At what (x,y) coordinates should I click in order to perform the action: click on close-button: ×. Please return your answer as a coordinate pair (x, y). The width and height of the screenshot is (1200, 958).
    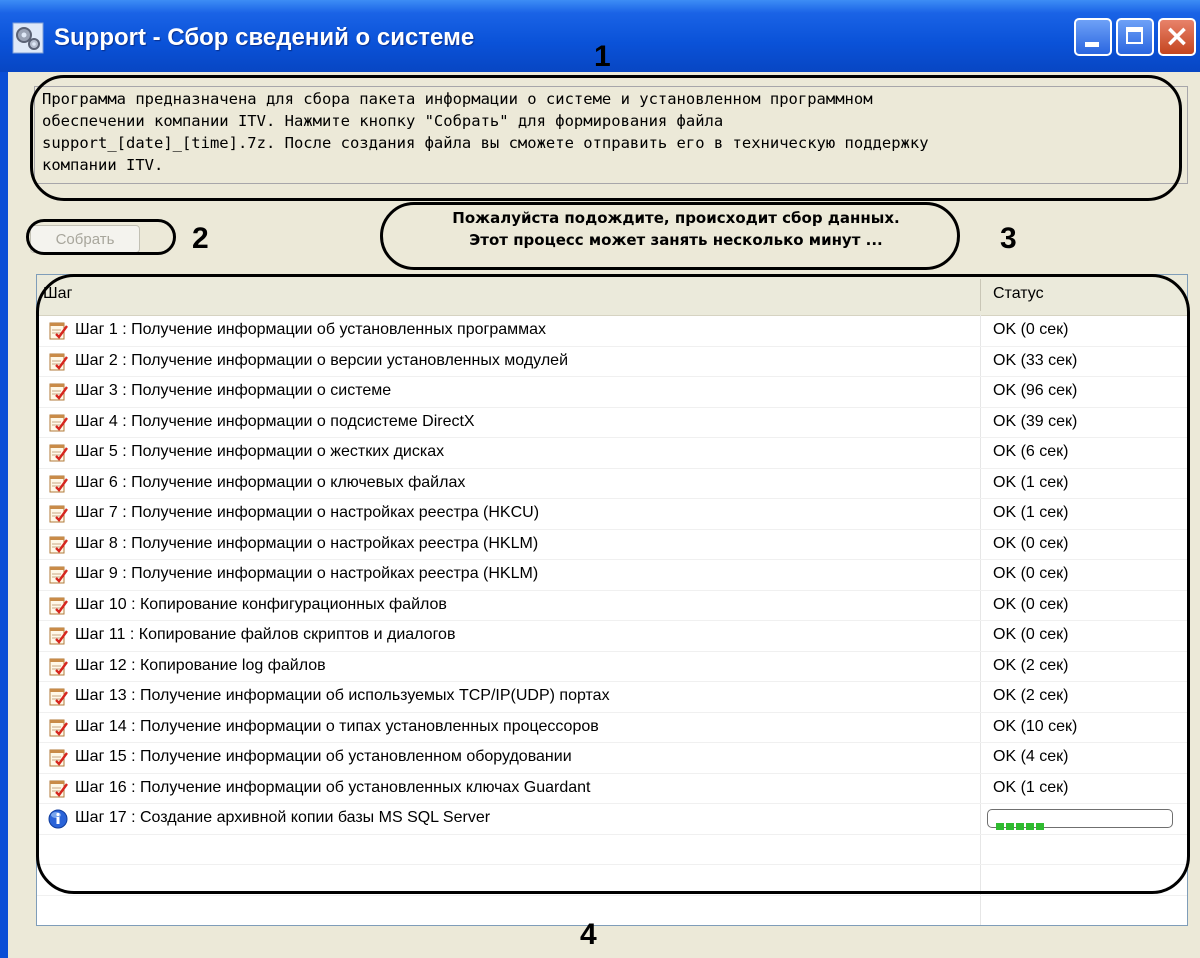
    Looking at the image, I should click on (1177, 37).